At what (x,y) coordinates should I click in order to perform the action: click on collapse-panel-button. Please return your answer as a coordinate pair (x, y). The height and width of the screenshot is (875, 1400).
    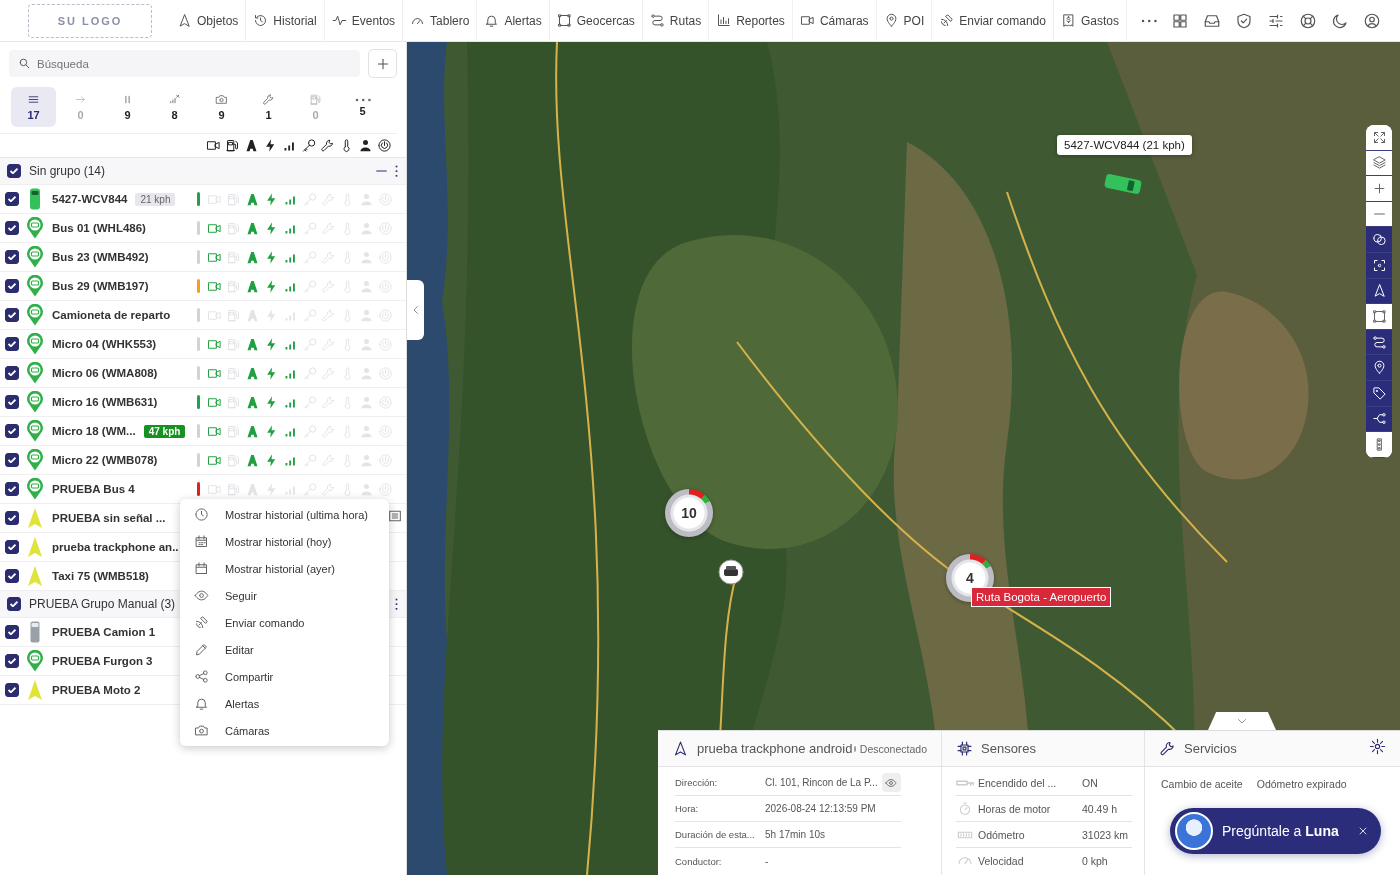
    Looking at the image, I should click on (415, 310).